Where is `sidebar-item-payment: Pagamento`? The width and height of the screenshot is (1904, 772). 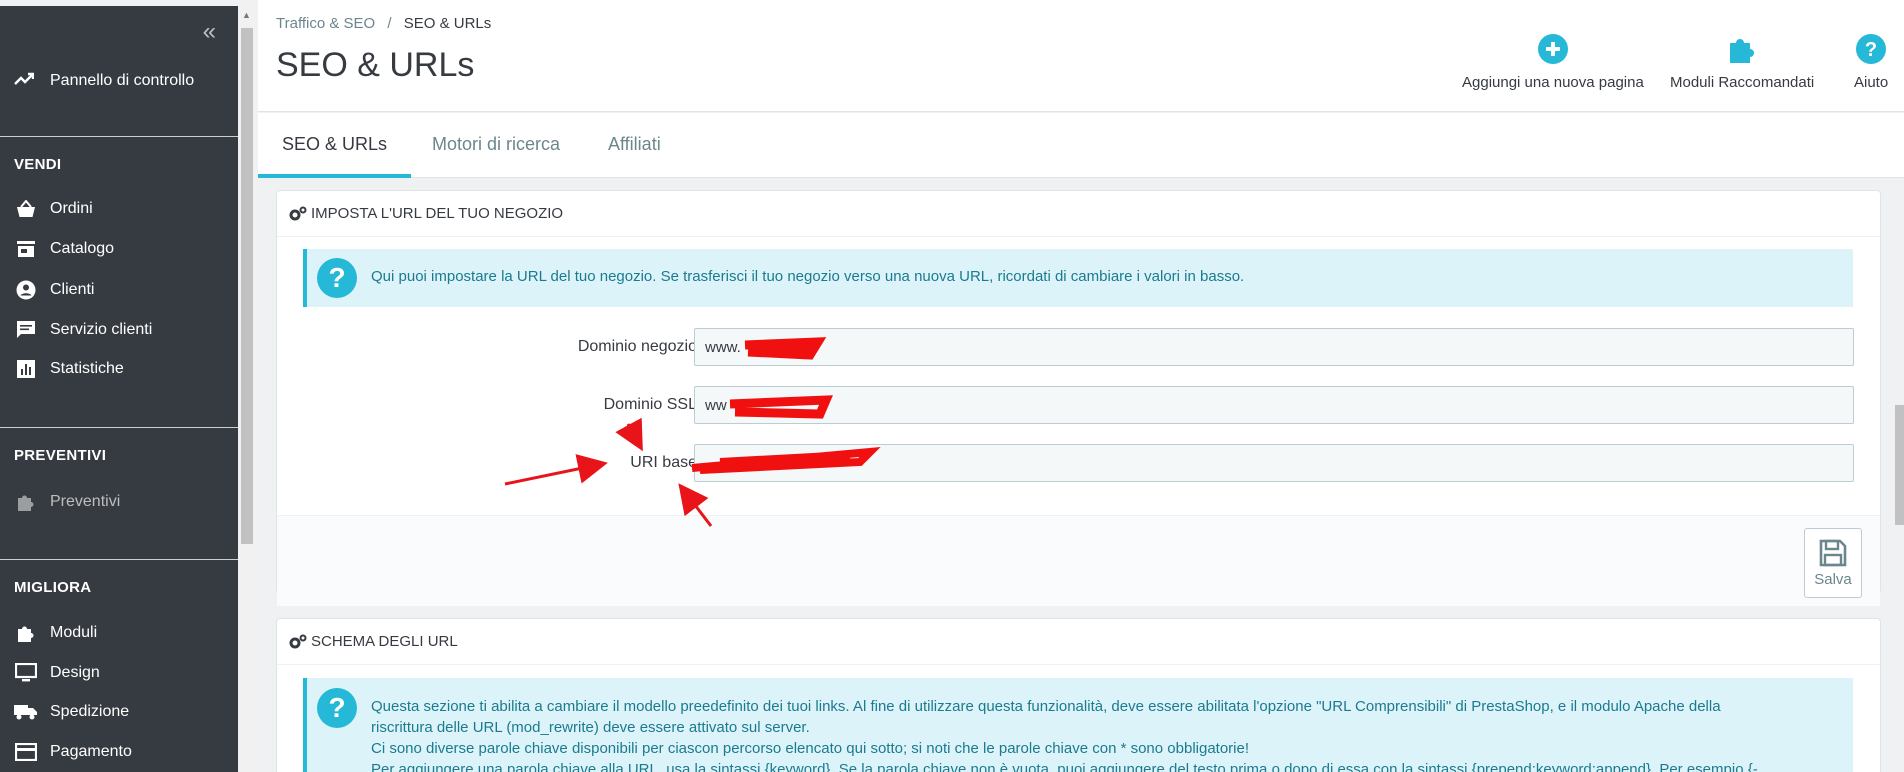
sidebar-item-payment: Pagamento is located at coordinates (73, 752).